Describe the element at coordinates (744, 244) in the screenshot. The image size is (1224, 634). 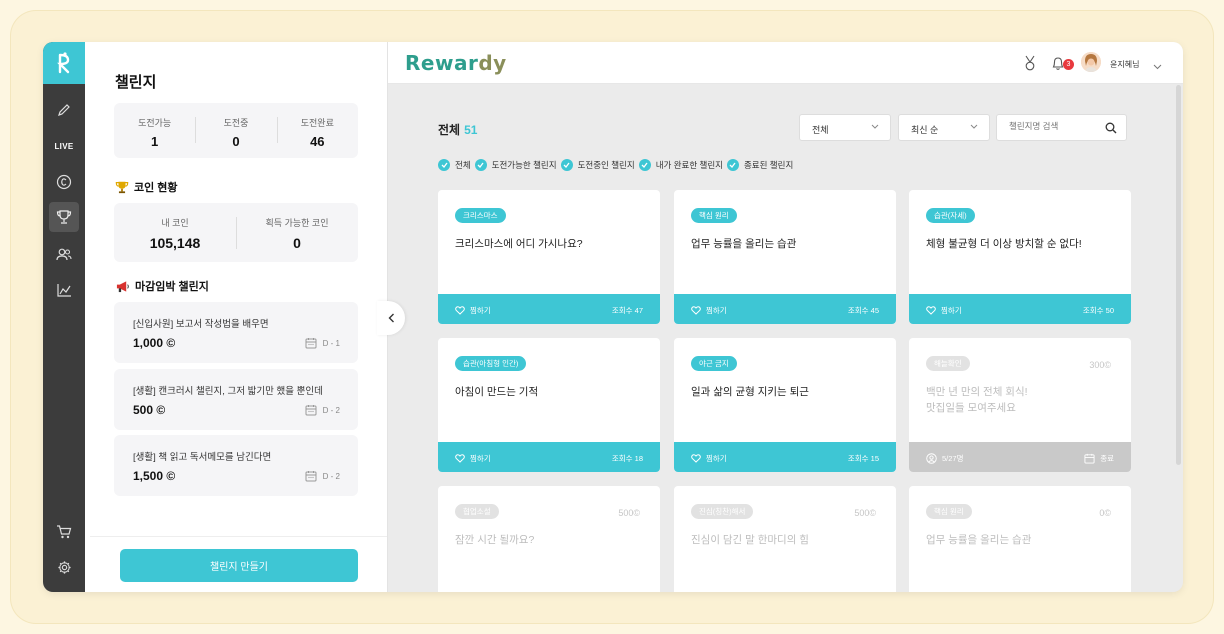
I see `card-title: 업무 능률을 올리는 습관` at that location.